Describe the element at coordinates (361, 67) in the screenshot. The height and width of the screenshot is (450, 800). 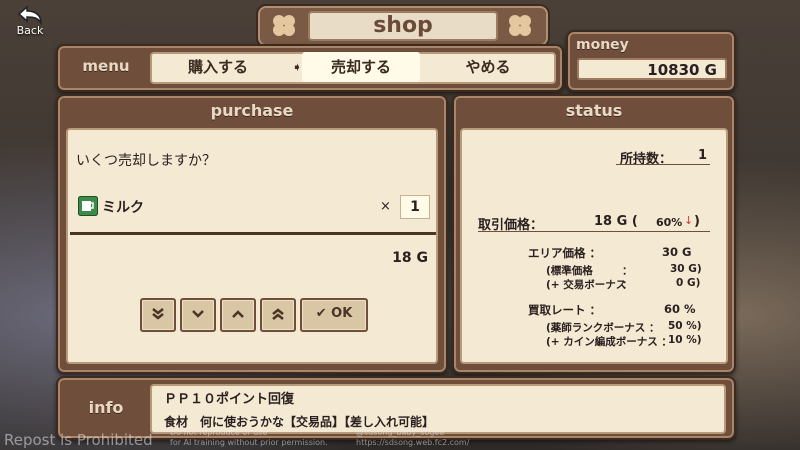
I see `tab-sell: 売却する` at that location.